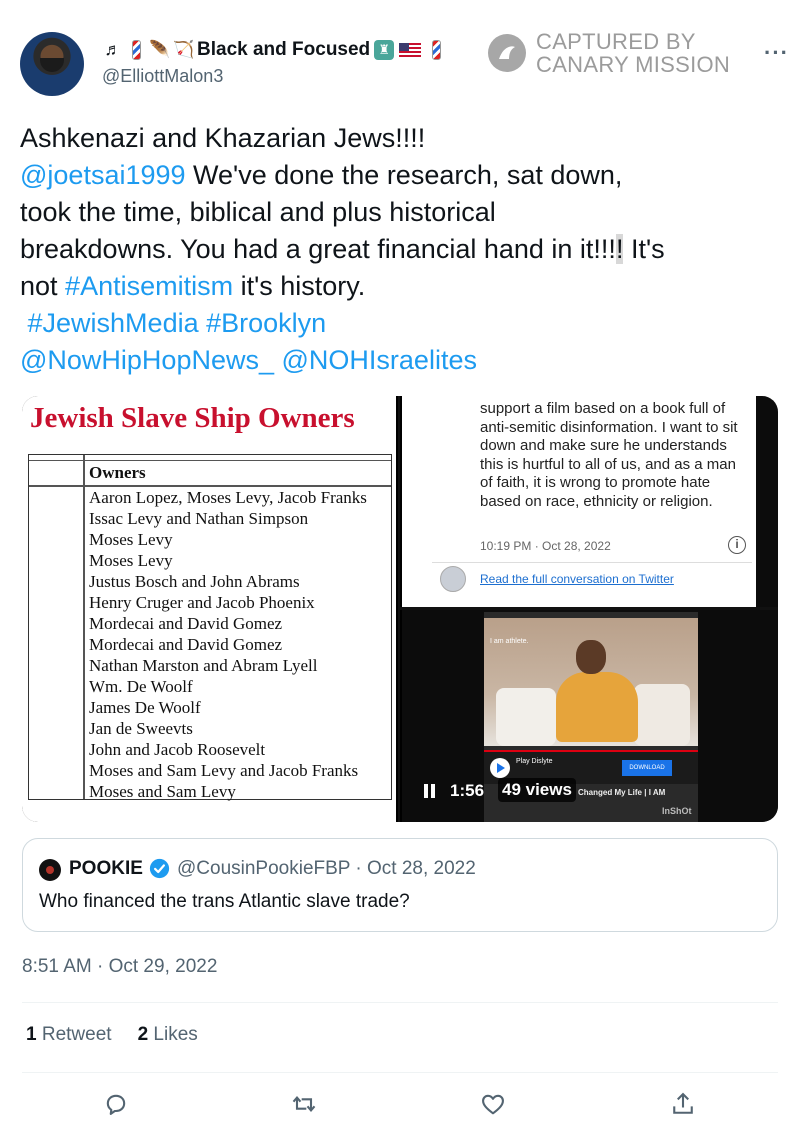  Describe the element at coordinates (141, 728) in the screenshot. I see `owner-row: Jan de Sweevts` at that location.